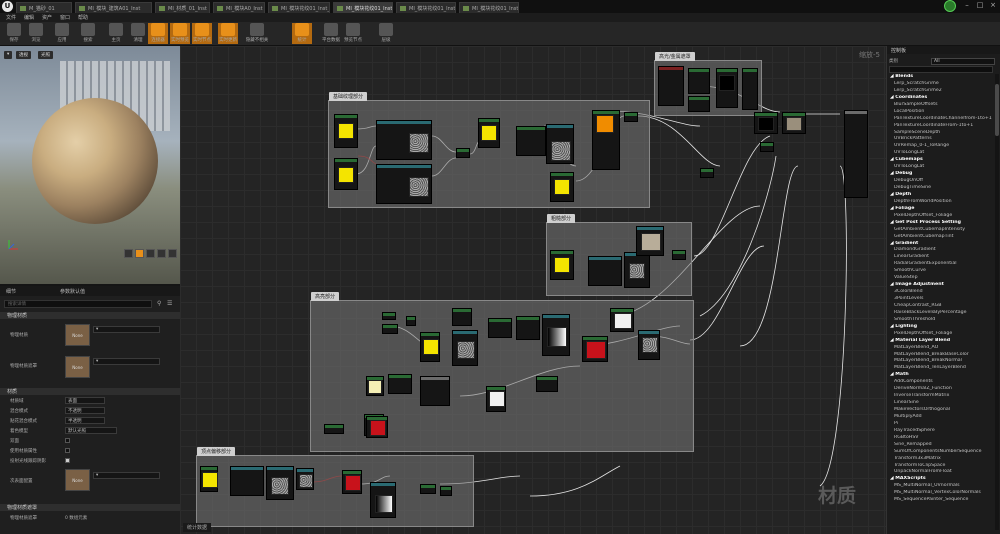 The image size is (1000, 534). What do you see at coordinates (172, 253) in the screenshot?
I see `preview-mesh-icon` at bounding box center [172, 253].